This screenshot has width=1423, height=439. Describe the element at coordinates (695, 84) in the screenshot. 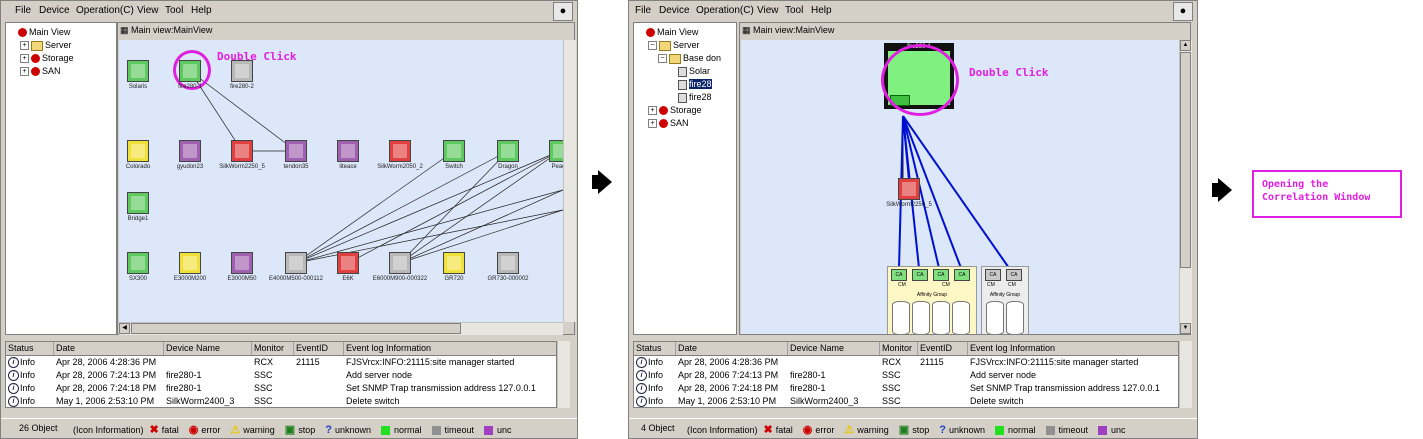

I see `tree-item-server-node-selected: fire28` at that location.